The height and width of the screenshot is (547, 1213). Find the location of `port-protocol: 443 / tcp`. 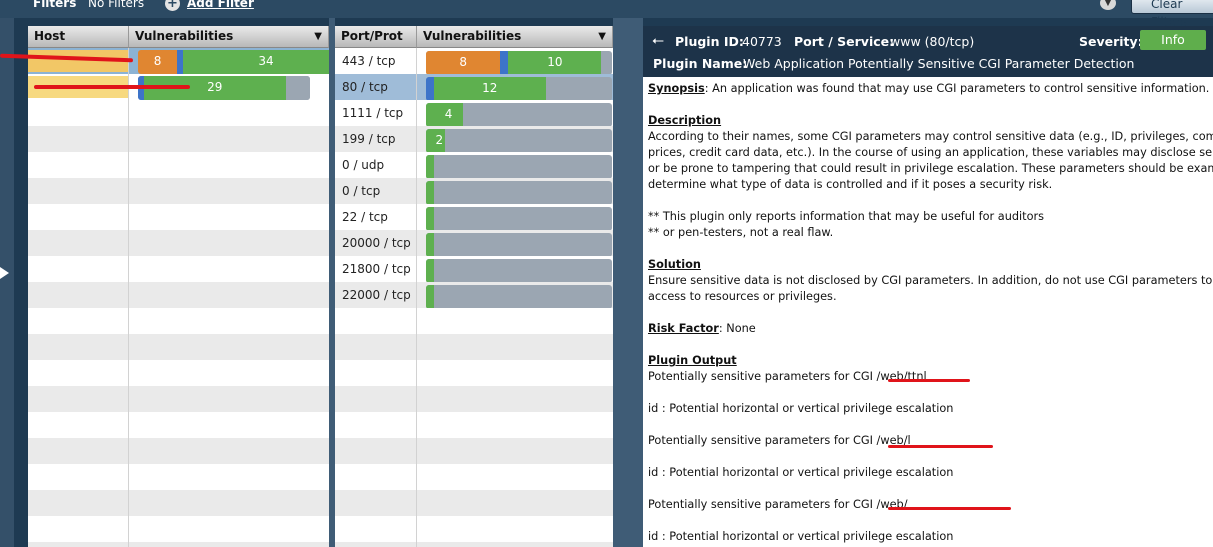

port-protocol: 443 / tcp is located at coordinates (369, 61).